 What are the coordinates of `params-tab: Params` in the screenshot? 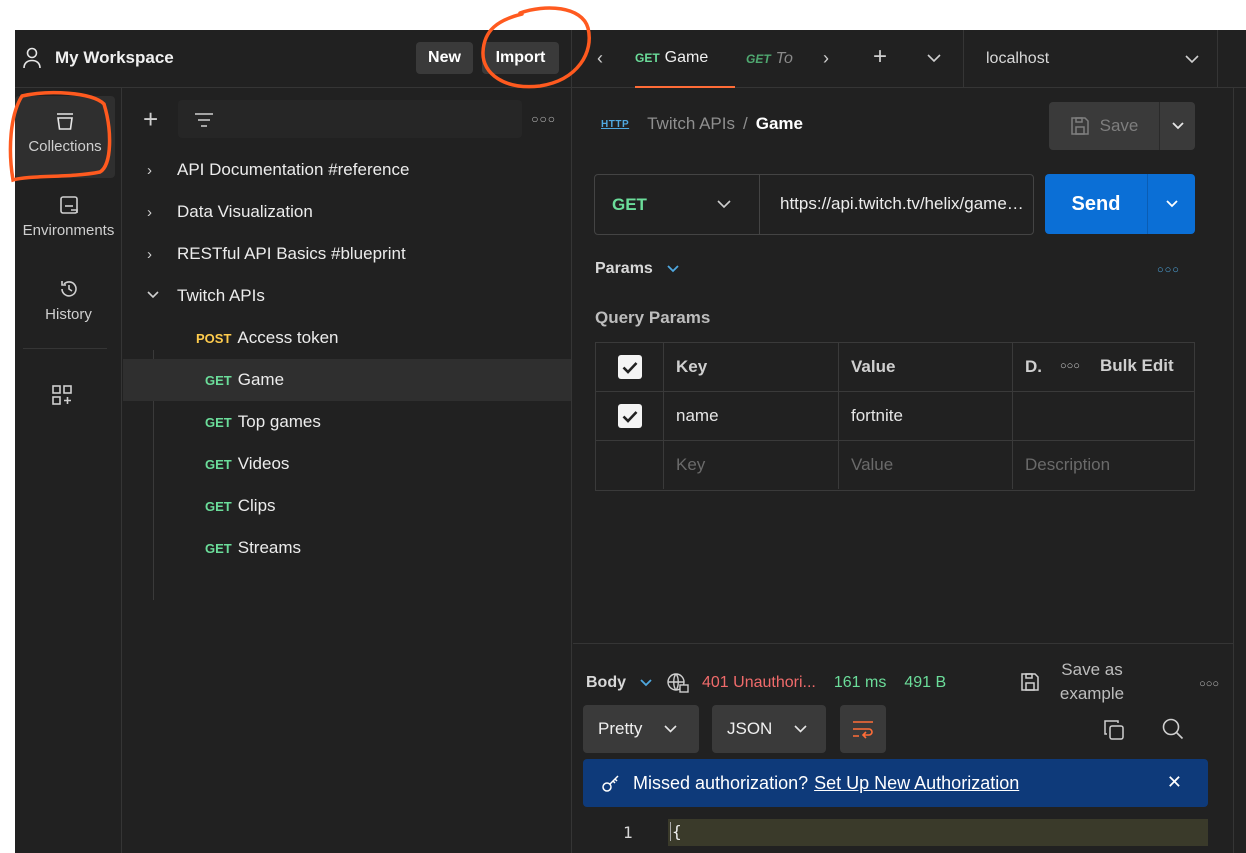 It's located at (637, 269).